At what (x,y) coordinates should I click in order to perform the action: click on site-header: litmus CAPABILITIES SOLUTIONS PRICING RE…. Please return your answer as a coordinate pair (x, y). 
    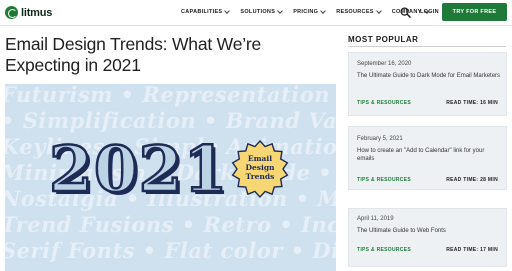
    Looking at the image, I should click on (256, 13).